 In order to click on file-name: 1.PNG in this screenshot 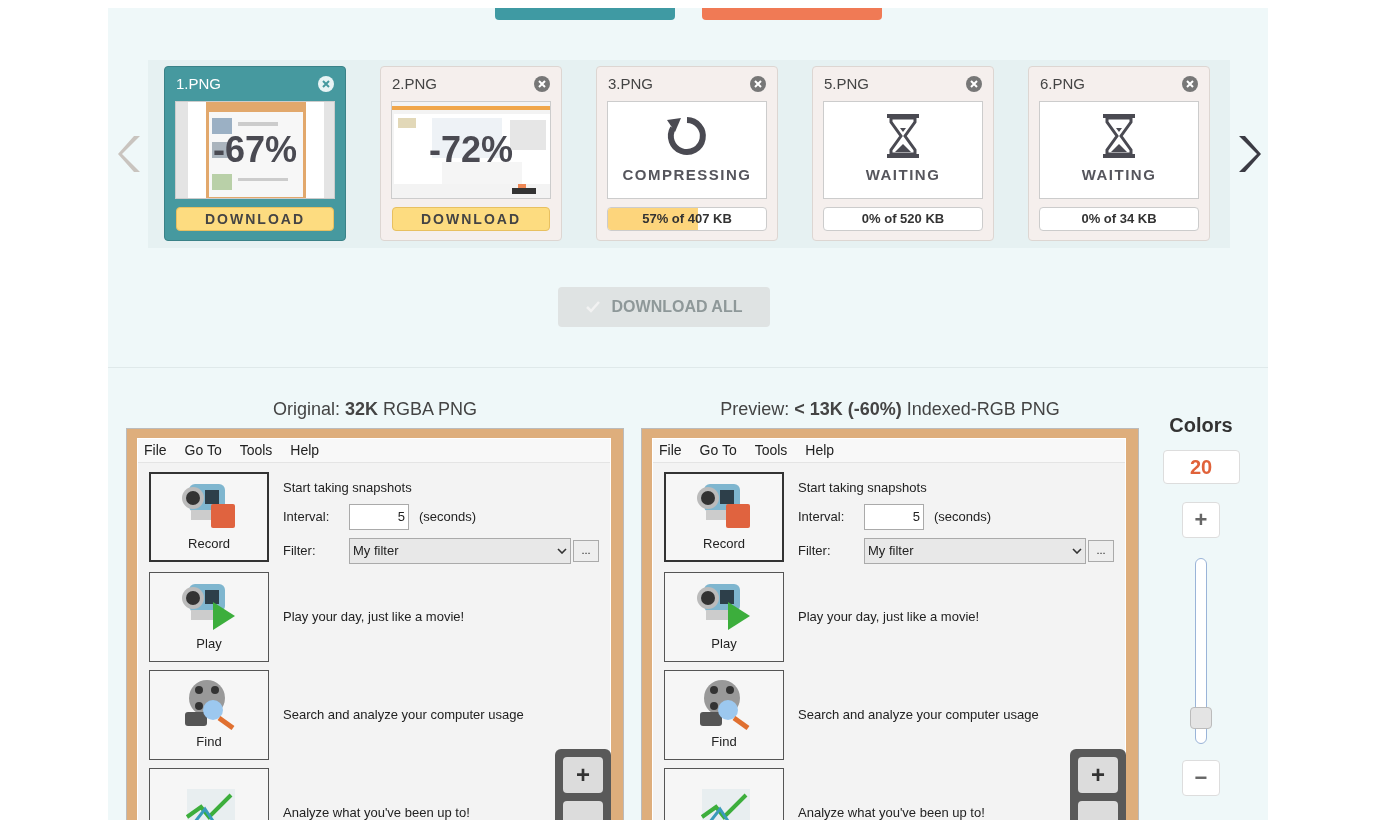, I will do `click(198, 83)`.